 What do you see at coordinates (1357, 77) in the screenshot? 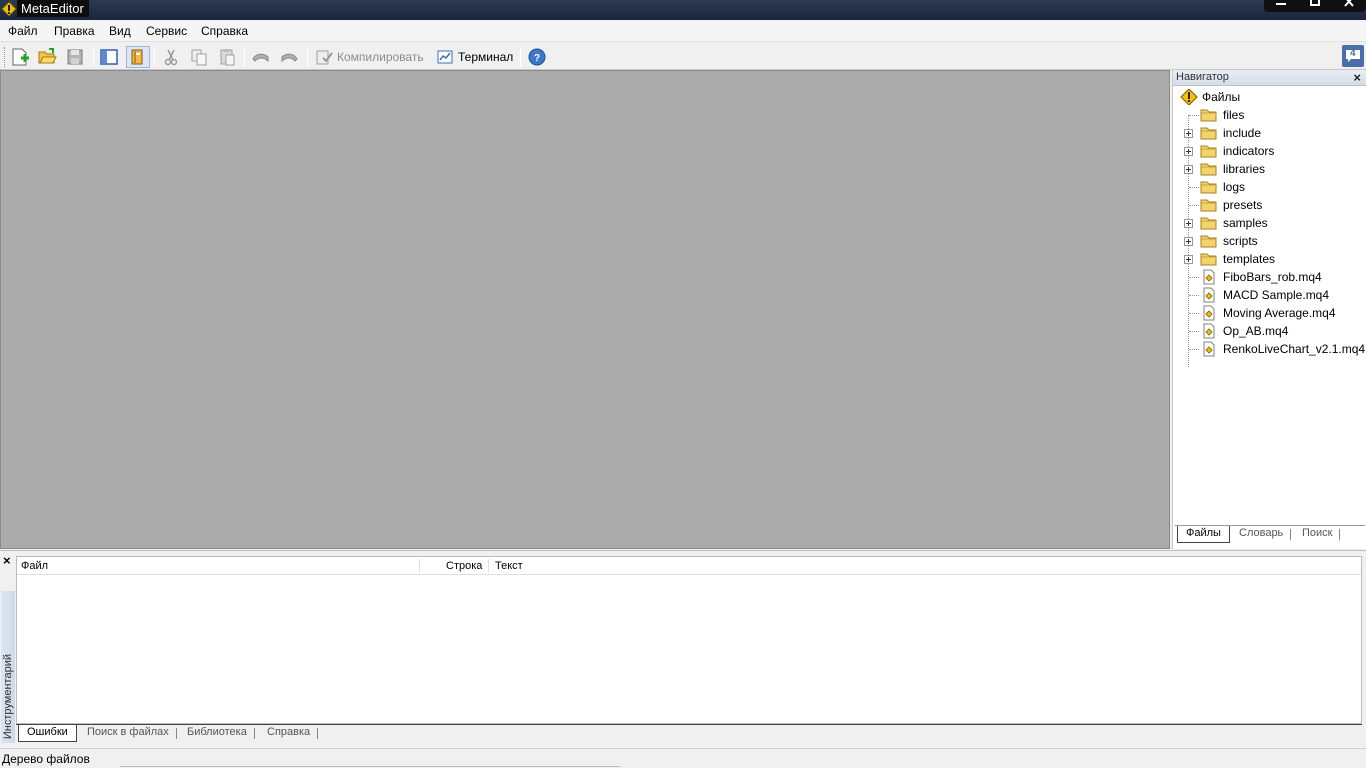
I see `navigator-close-button: ×` at bounding box center [1357, 77].